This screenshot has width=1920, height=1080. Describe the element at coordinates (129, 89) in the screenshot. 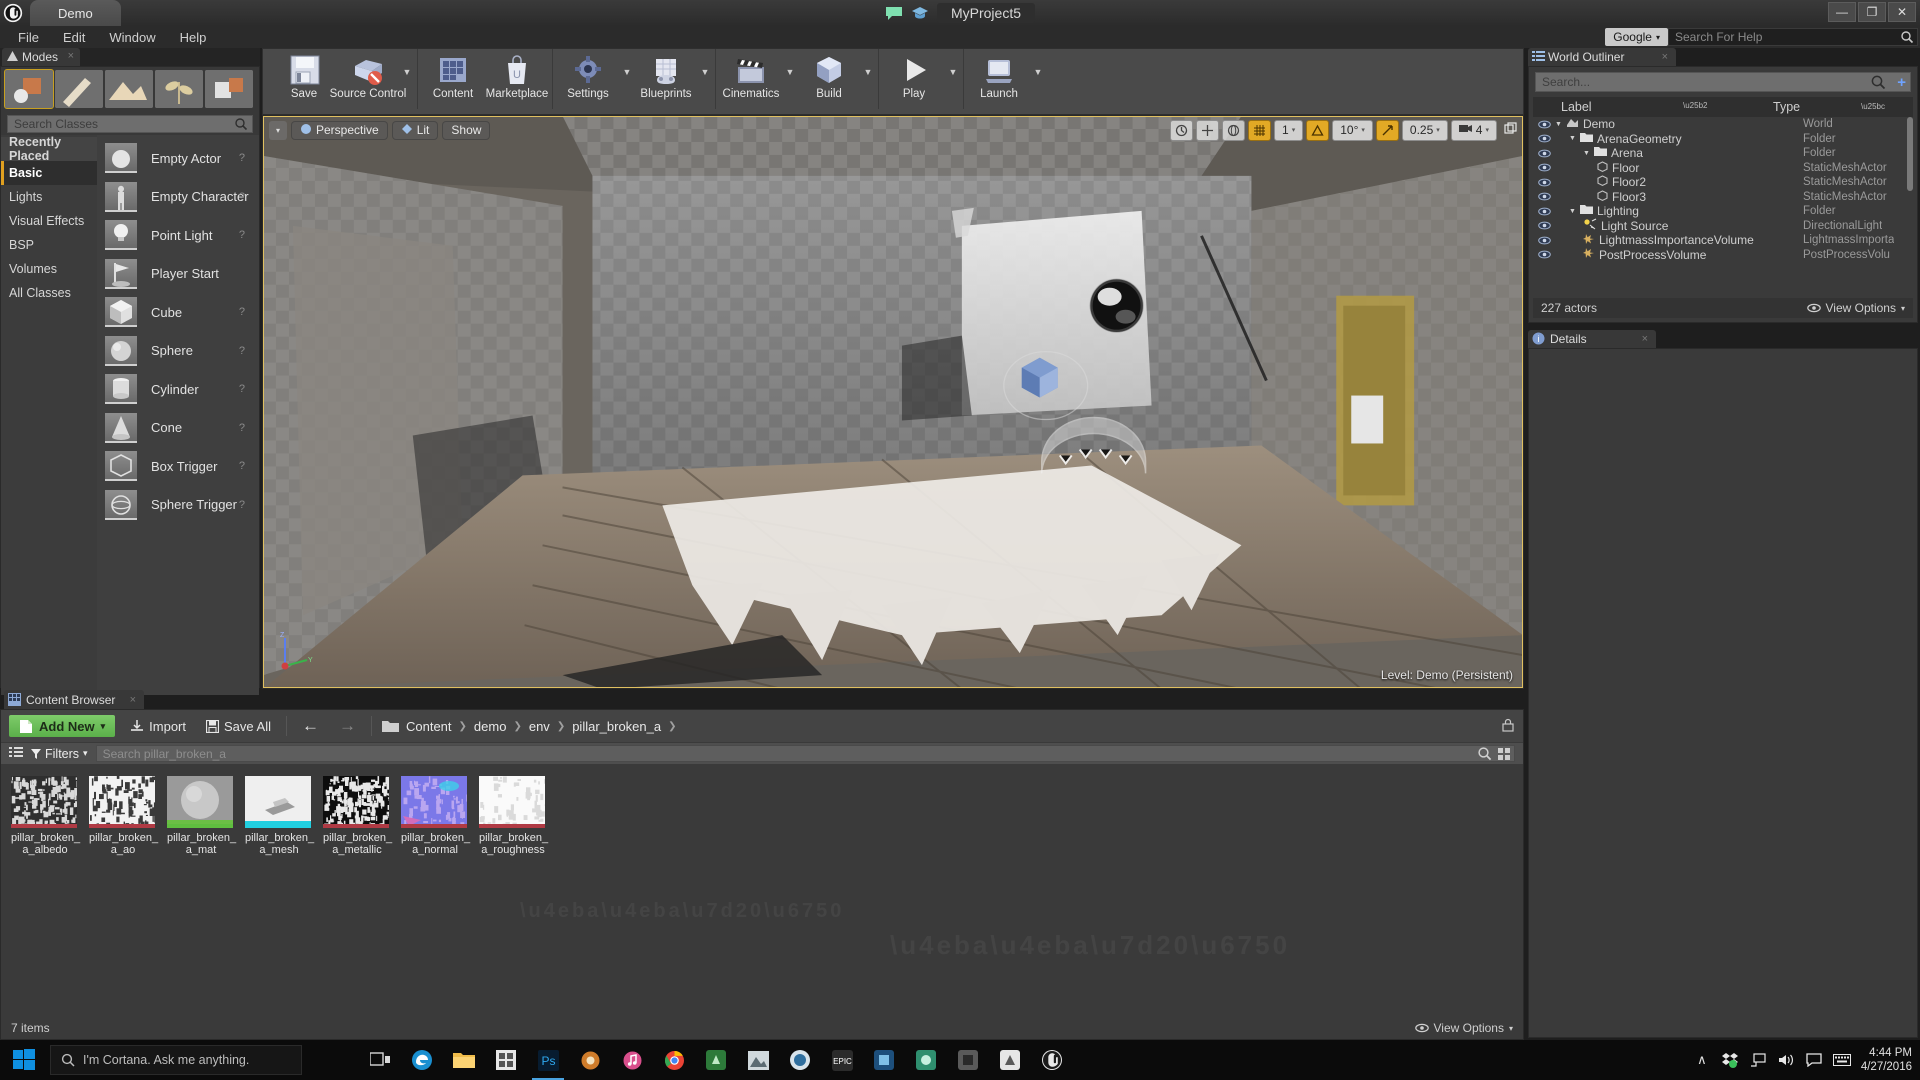

I see `landscape-mode-icon` at that location.